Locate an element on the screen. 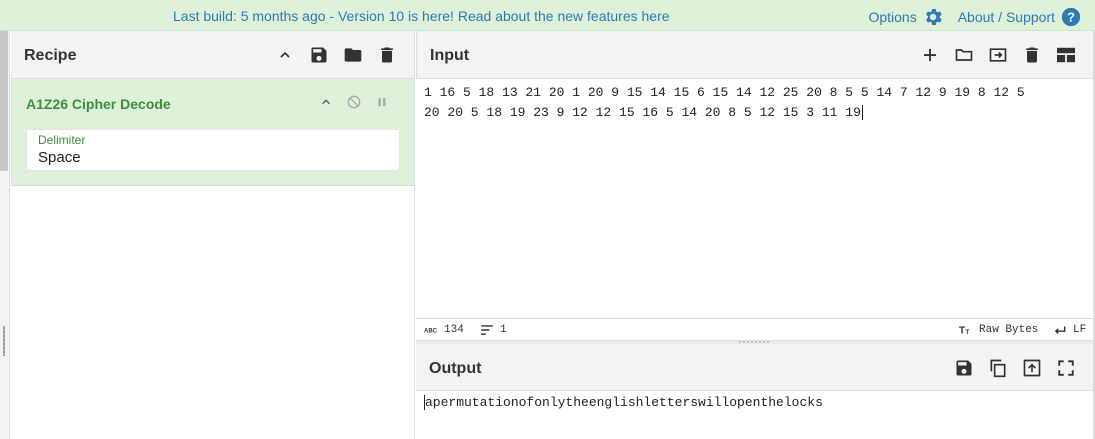 The image size is (1095, 439). char-count: ABC 134 is located at coordinates (444, 330).